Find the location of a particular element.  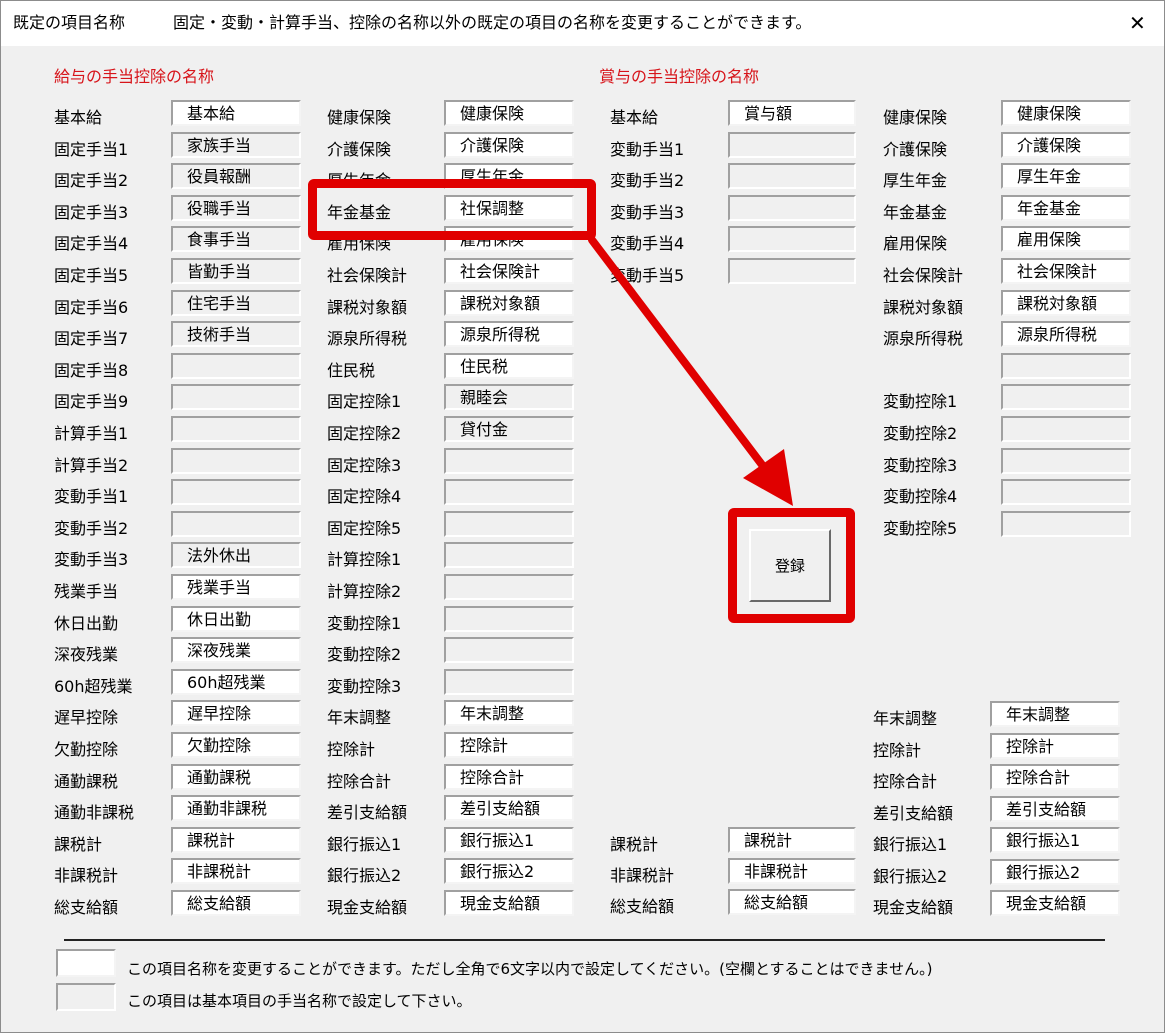

separator-line is located at coordinates (584, 940).